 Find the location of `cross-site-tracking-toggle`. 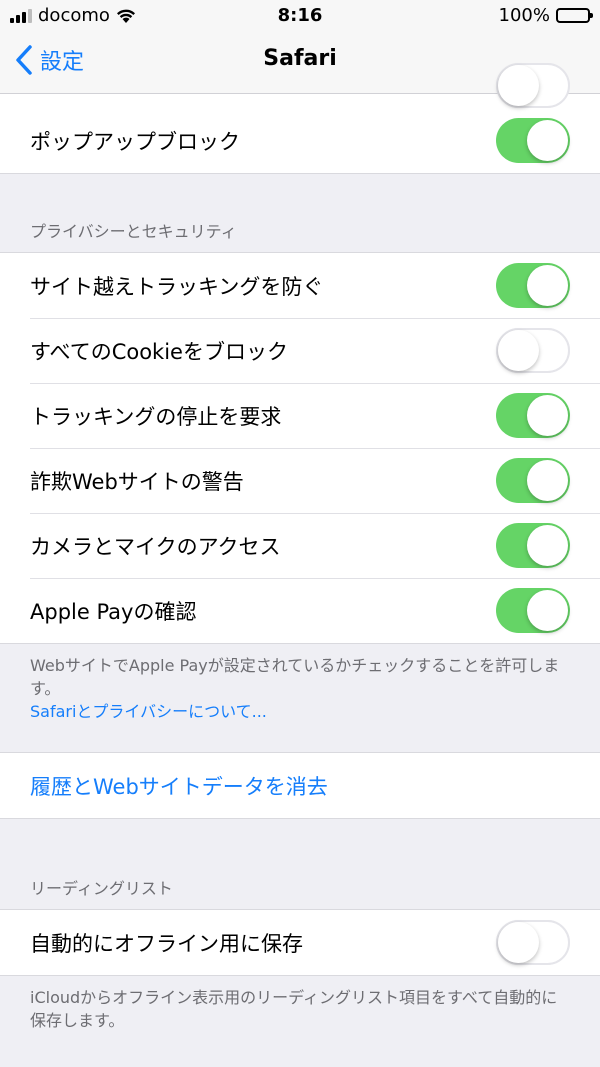

cross-site-tracking-toggle is located at coordinates (533, 285).